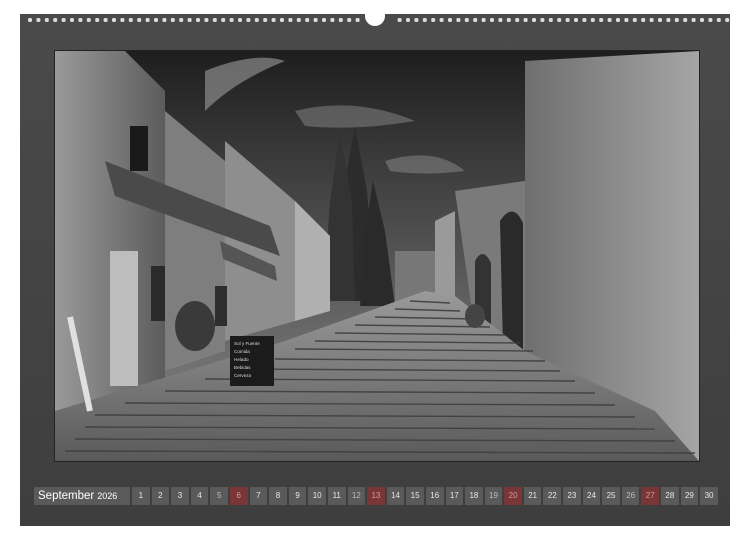 This screenshot has height=540, width=750. What do you see at coordinates (552, 496) in the screenshot?
I see `day-cell: 22` at bounding box center [552, 496].